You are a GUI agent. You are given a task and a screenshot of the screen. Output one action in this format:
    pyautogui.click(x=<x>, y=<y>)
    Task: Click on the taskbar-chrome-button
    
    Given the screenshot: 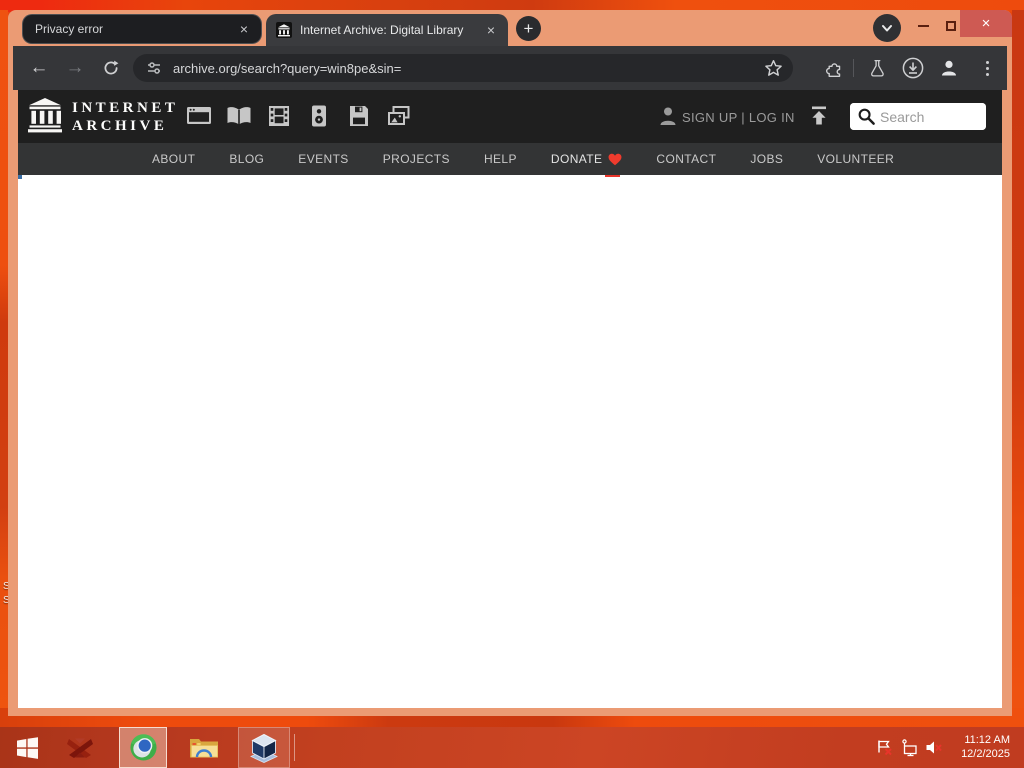 What is the action you would take?
    pyautogui.click(x=143, y=747)
    